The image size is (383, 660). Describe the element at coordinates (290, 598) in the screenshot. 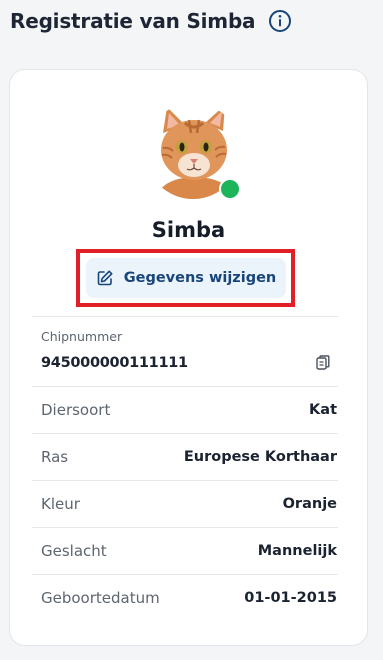

I see `birthdate-value: 01-01-2015` at that location.